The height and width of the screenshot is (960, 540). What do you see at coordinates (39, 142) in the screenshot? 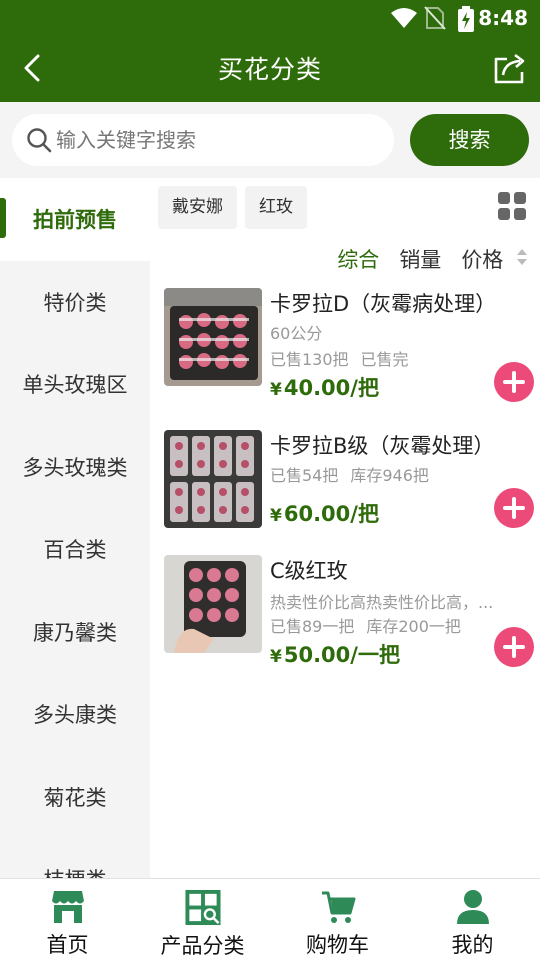
I see `search-icon` at bounding box center [39, 142].